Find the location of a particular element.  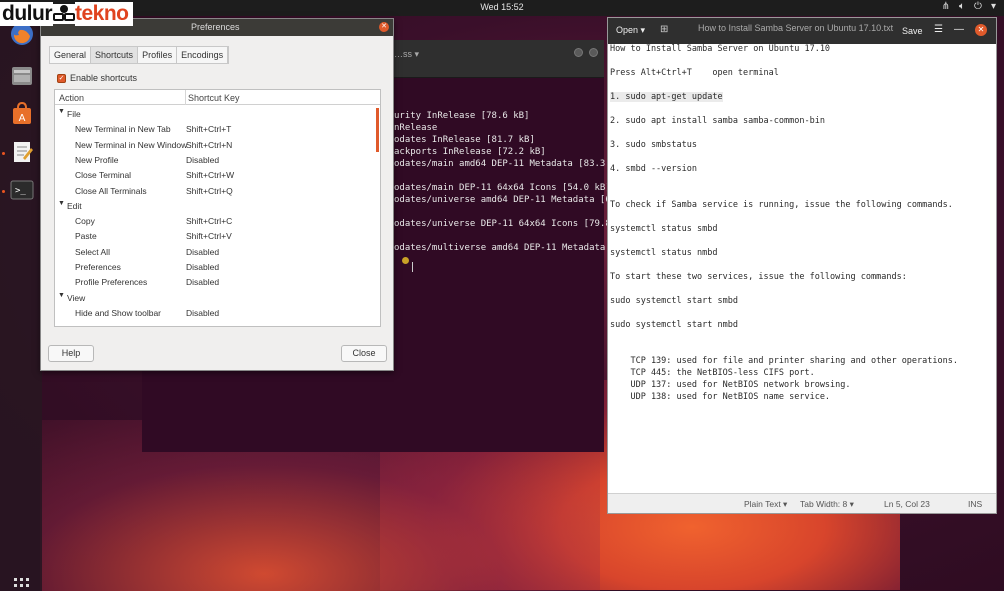

editor-line: sudo systemctl start smbd is located at coordinates (674, 301).